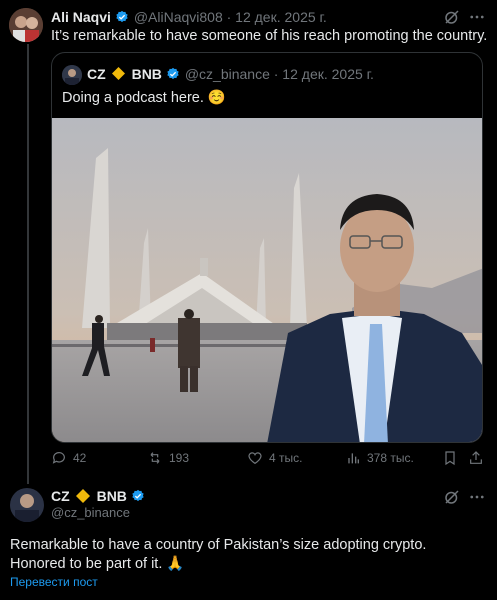 The width and height of the screenshot is (497, 600). I want to click on quote-author-name: CZ, so click(96, 74).